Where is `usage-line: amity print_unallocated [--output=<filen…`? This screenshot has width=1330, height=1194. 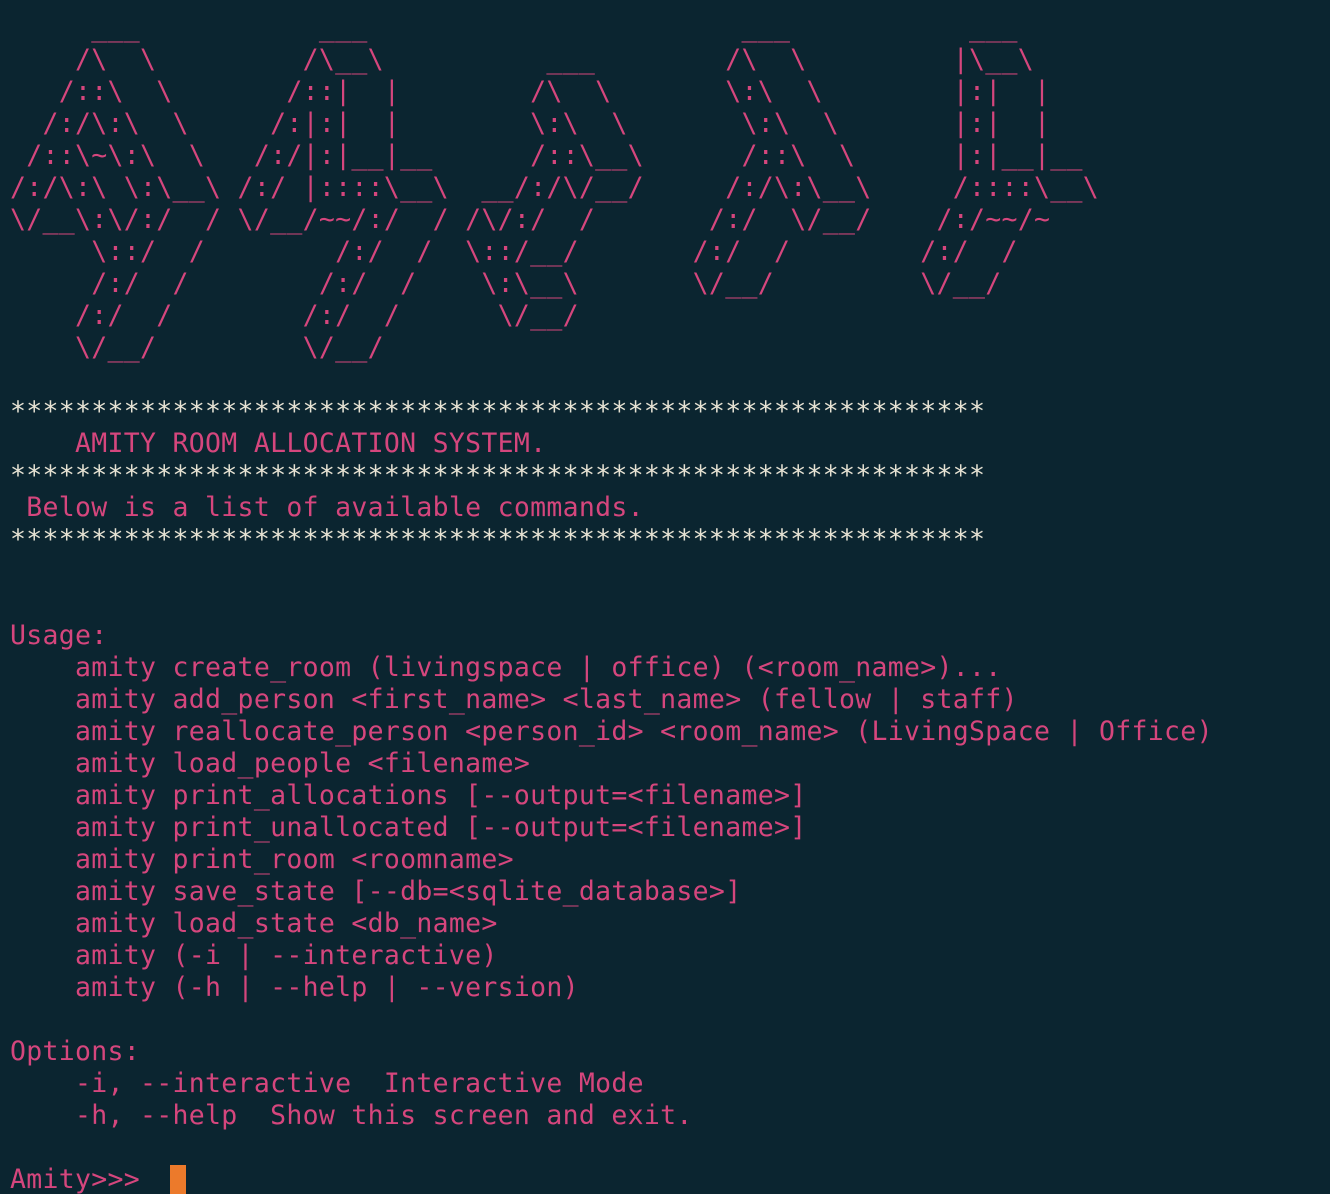 usage-line: amity print_unallocated [--output=<filen… is located at coordinates (408, 827).